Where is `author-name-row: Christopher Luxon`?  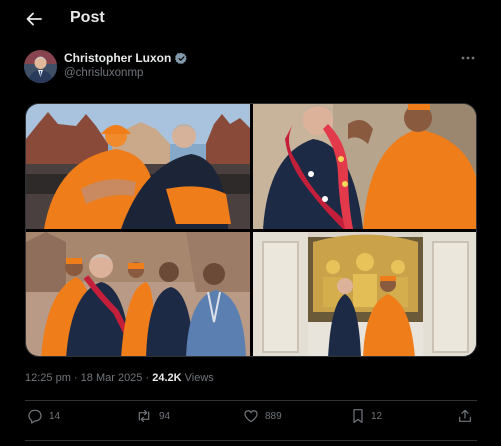
author-name-row: Christopher Luxon is located at coordinates (126, 58).